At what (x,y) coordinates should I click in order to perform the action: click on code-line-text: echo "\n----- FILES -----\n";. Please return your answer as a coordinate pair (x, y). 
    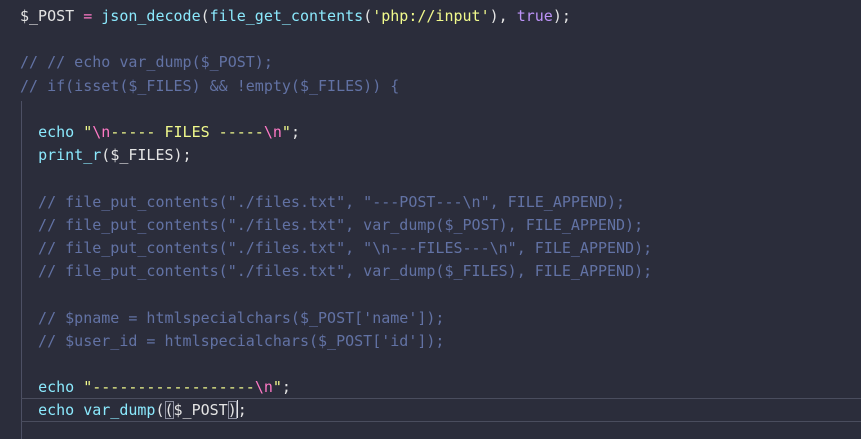
    Looking at the image, I should click on (160, 132).